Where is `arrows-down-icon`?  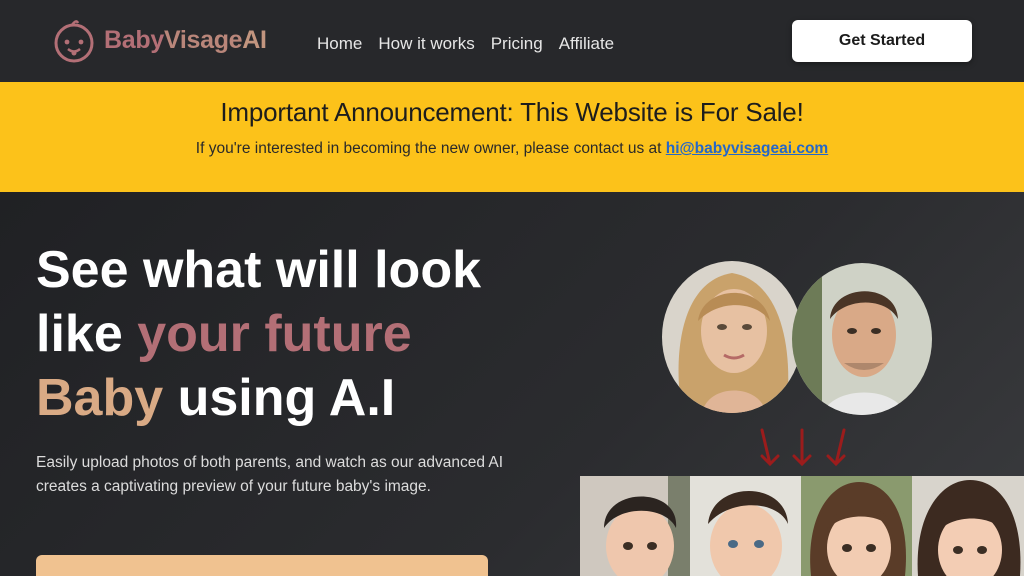 arrows-down-icon is located at coordinates (803, 447).